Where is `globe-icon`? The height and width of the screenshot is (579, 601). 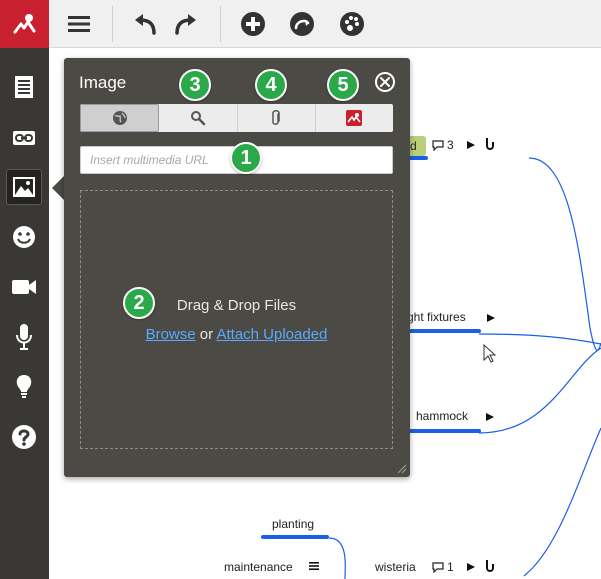 globe-icon is located at coordinates (119, 118).